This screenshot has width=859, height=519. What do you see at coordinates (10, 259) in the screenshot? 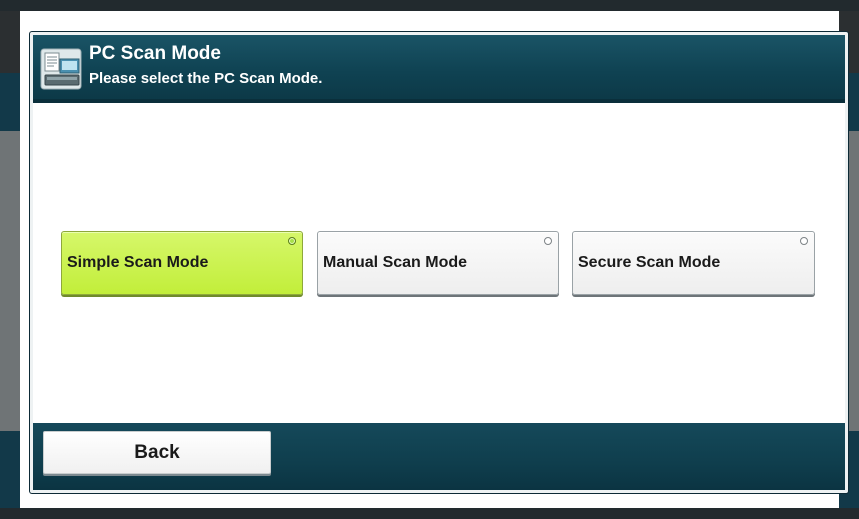
I see `frame-left-side` at bounding box center [10, 259].